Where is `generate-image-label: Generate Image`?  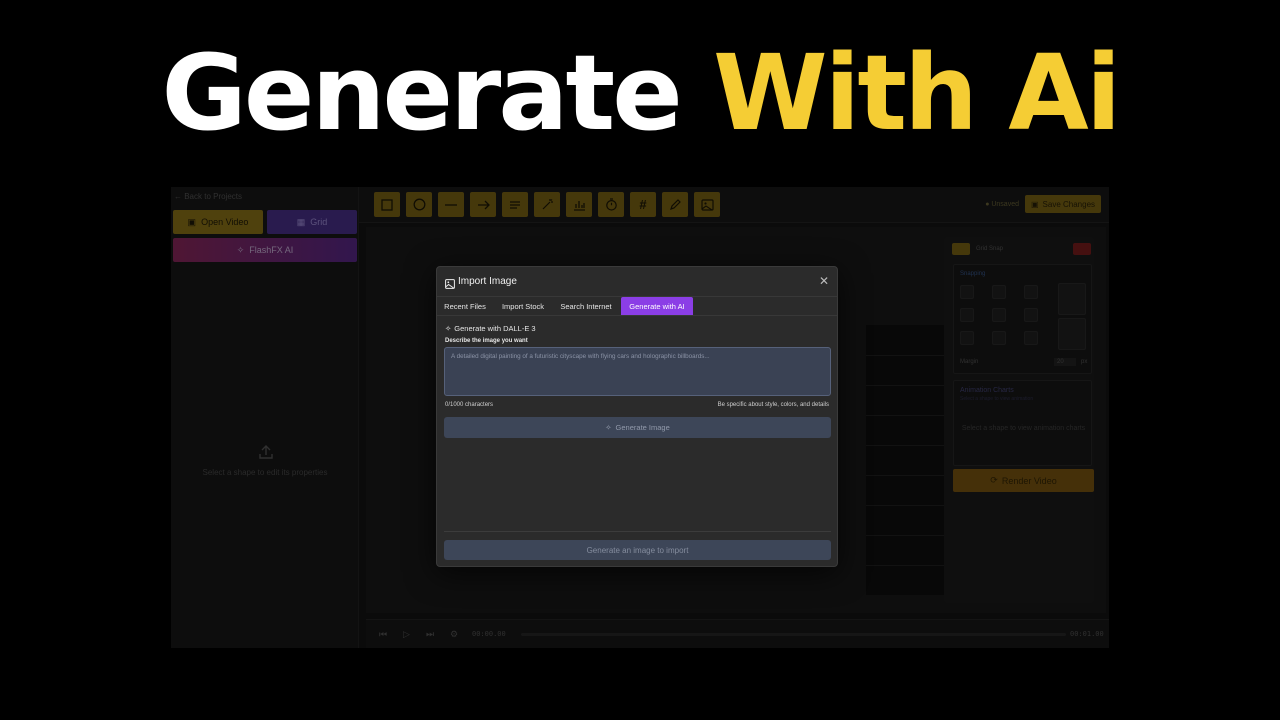
generate-image-label: Generate Image is located at coordinates (642, 427).